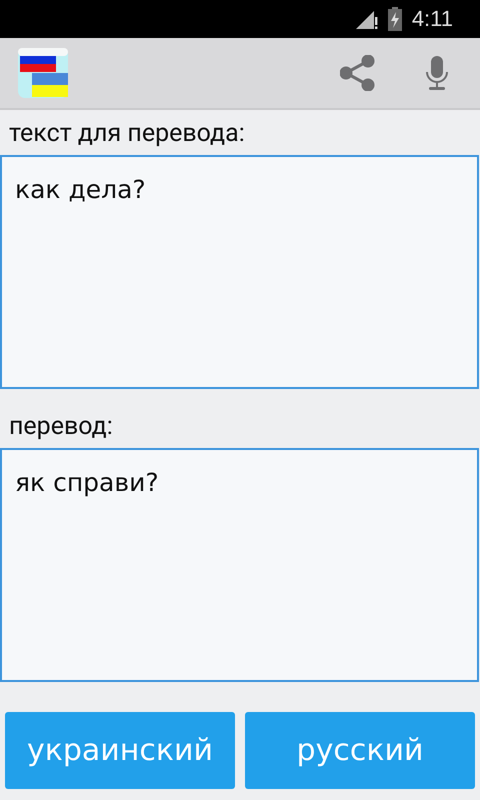  What do you see at coordinates (395, 19) in the screenshot?
I see `battery-charging-icon` at bounding box center [395, 19].